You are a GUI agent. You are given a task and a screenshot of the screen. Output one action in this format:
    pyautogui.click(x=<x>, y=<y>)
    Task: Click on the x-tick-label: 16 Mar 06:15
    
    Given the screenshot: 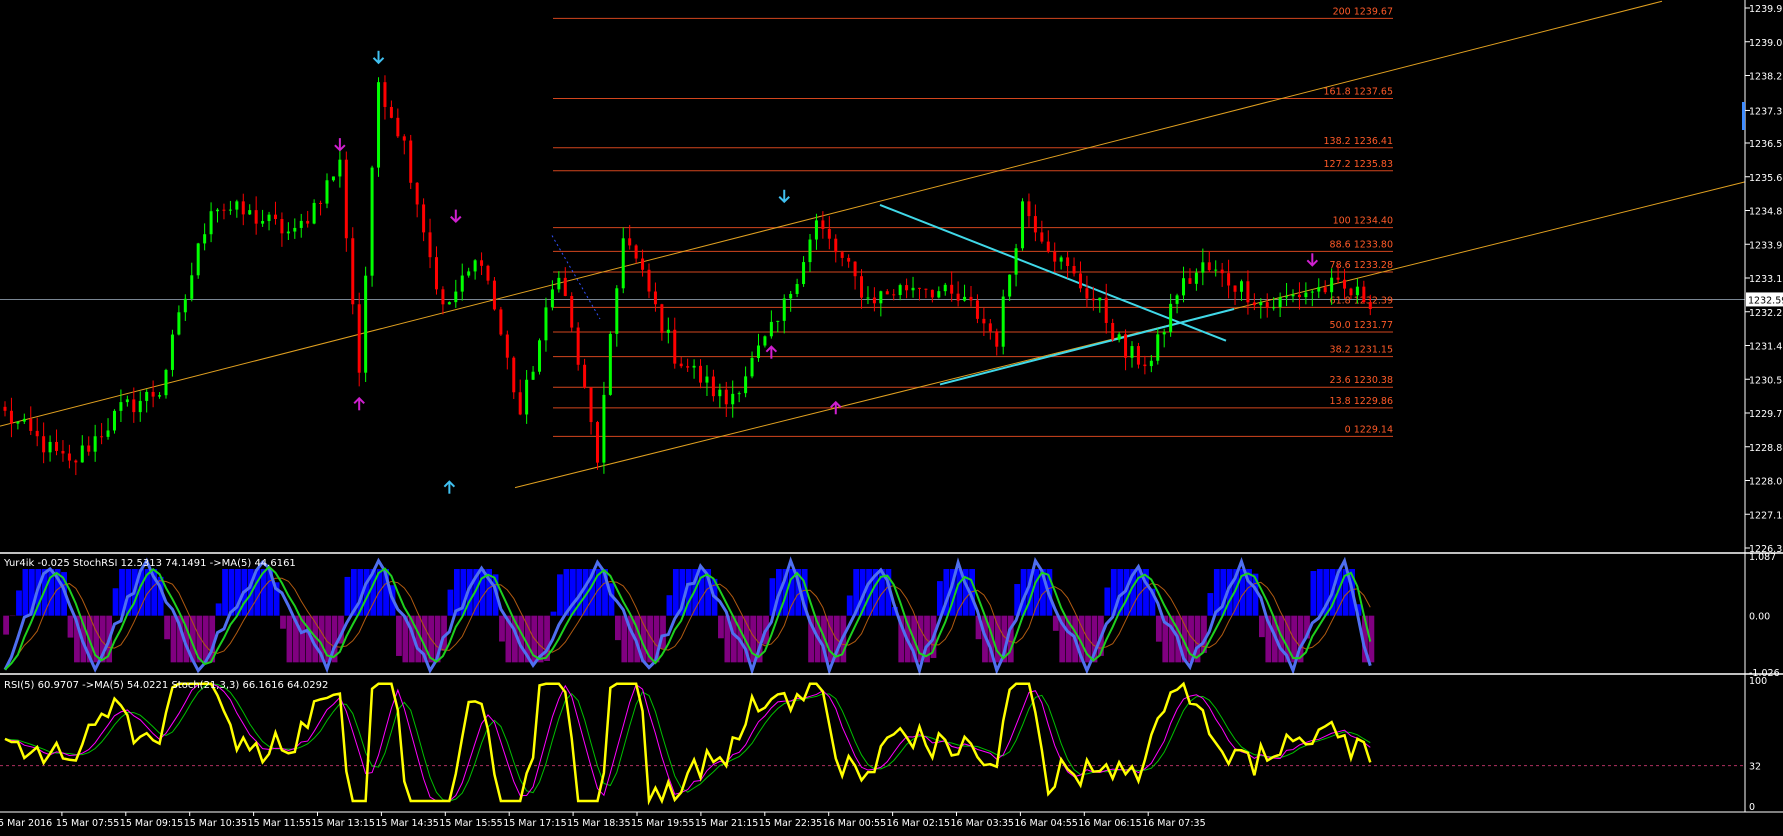 What is the action you would take?
    pyautogui.click(x=1109, y=823)
    